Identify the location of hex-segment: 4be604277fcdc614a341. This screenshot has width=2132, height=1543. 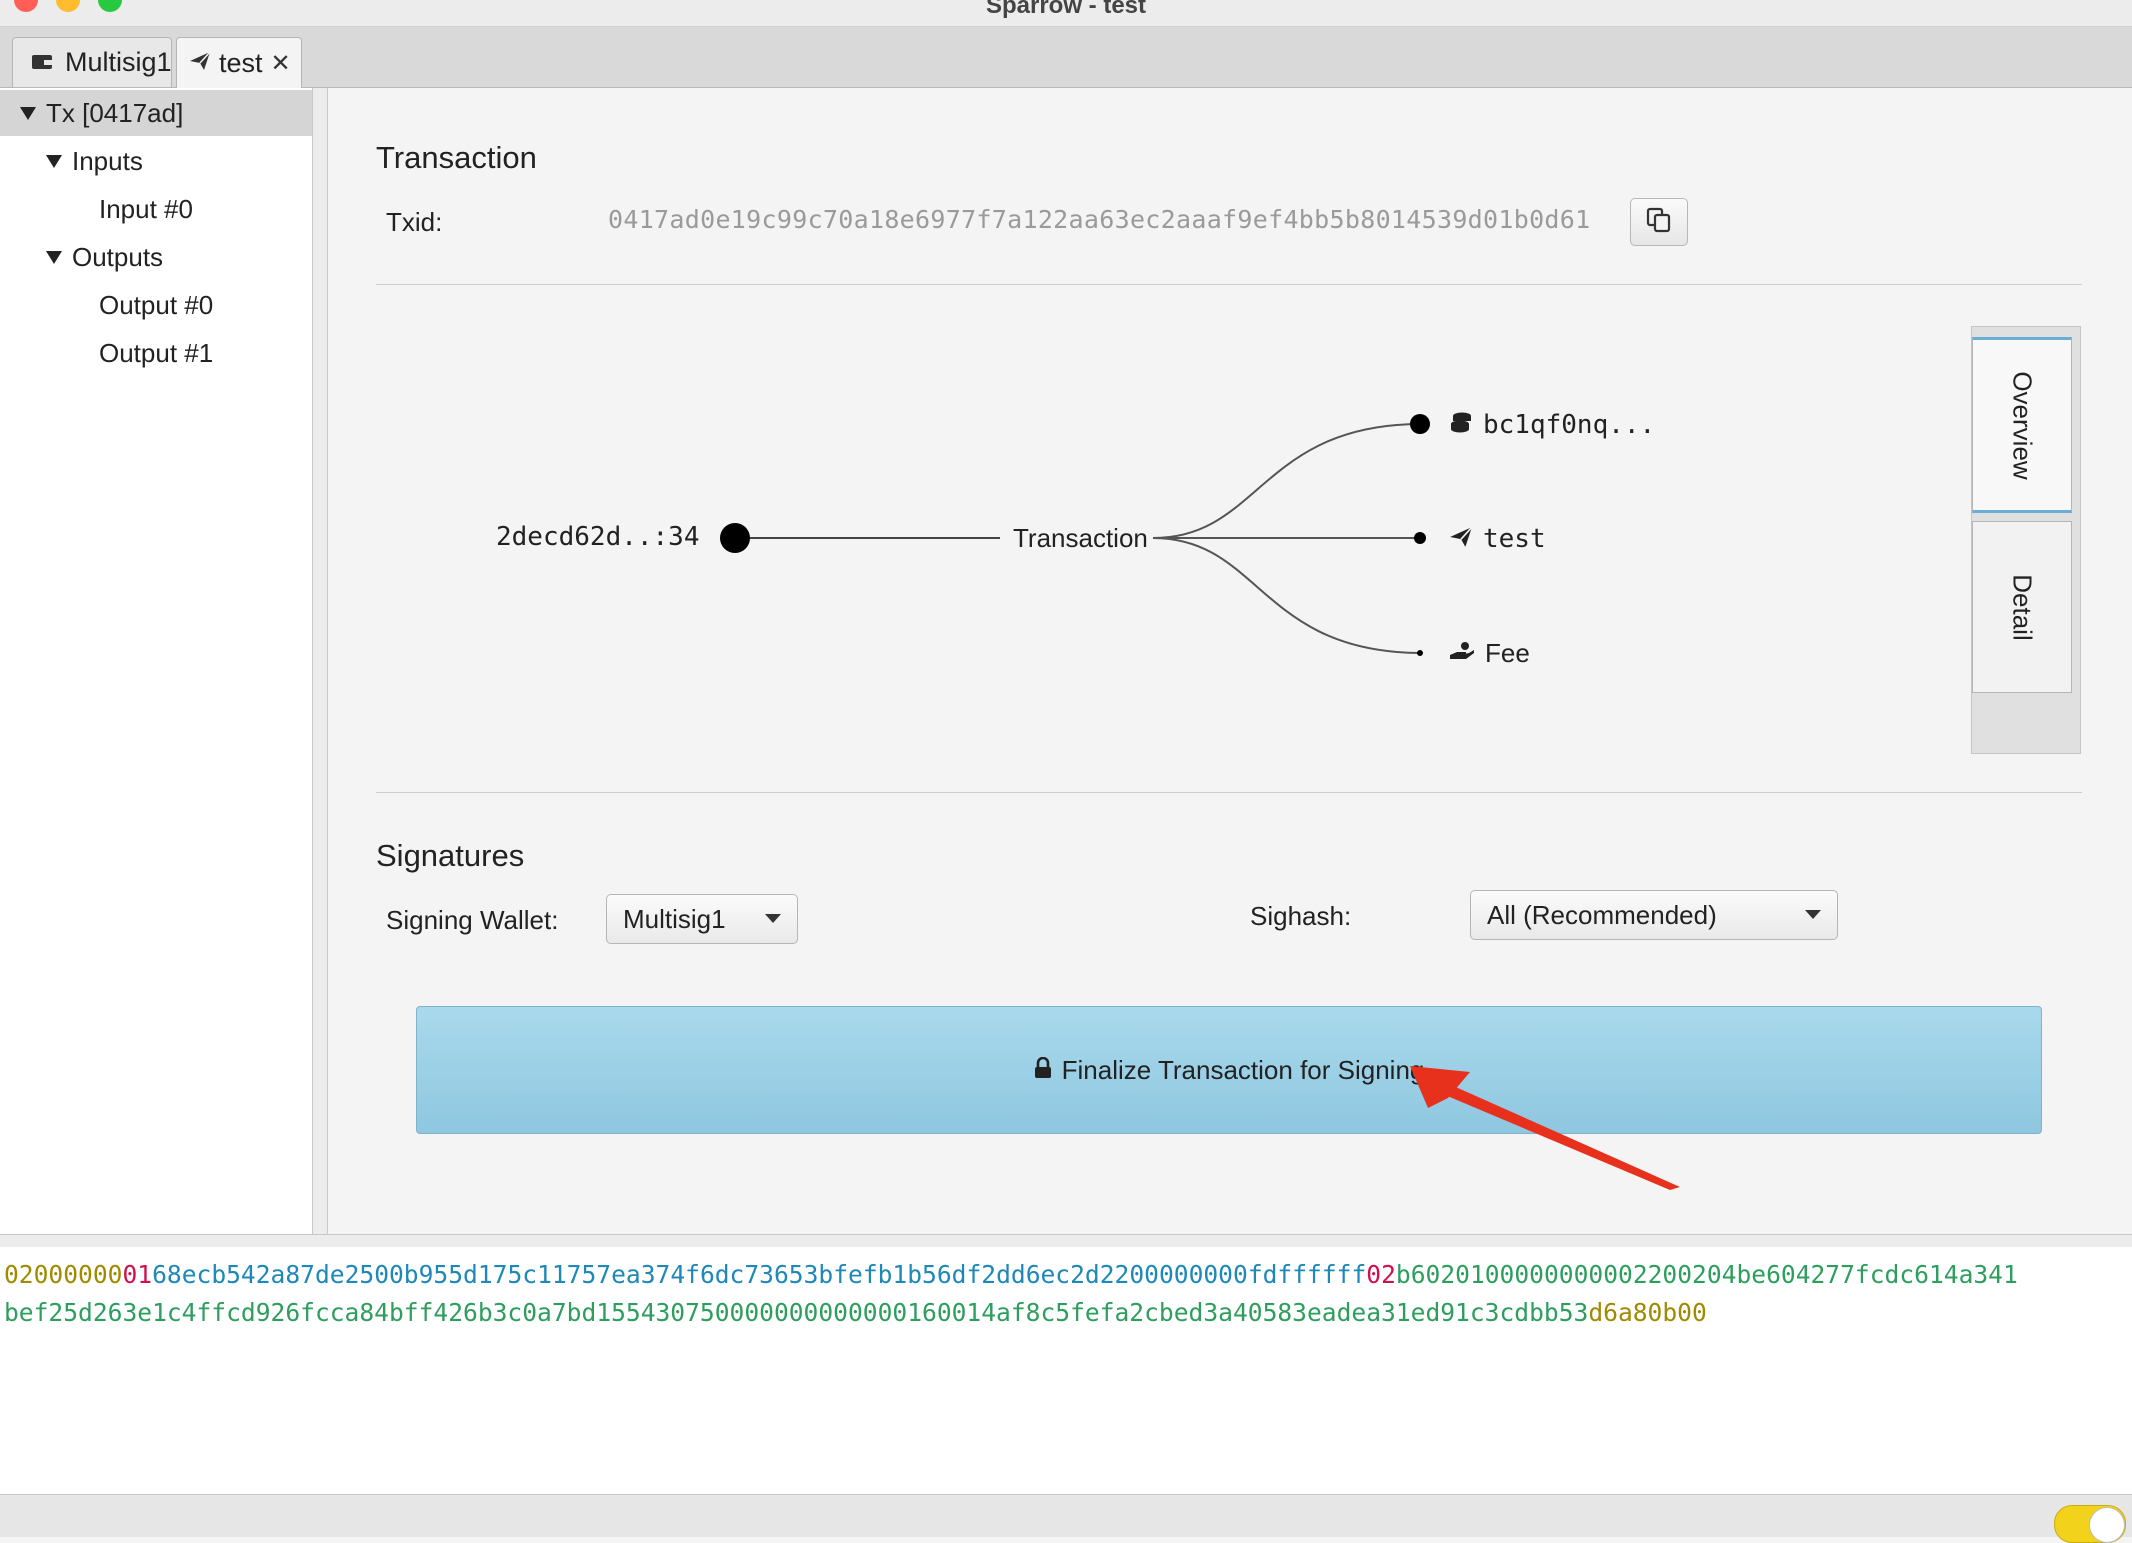
(1869, 1274).